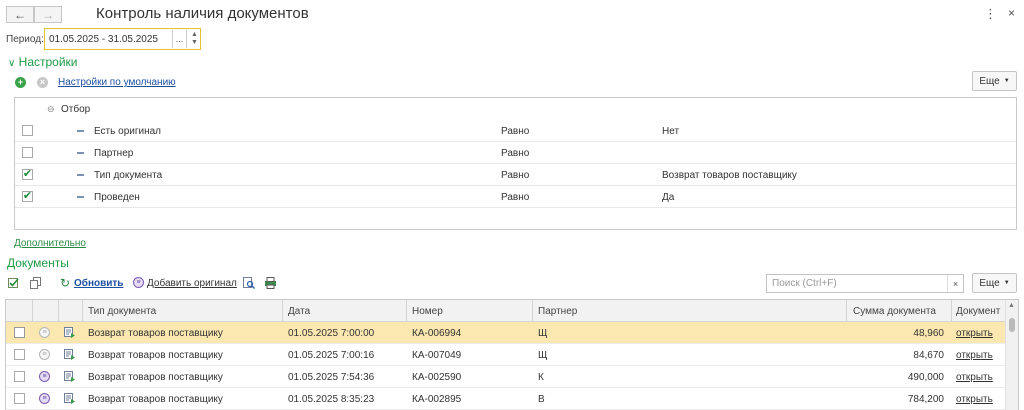  What do you see at coordinates (127, 131) in the screenshot?
I see `filter-field: Есть оригинал` at bounding box center [127, 131].